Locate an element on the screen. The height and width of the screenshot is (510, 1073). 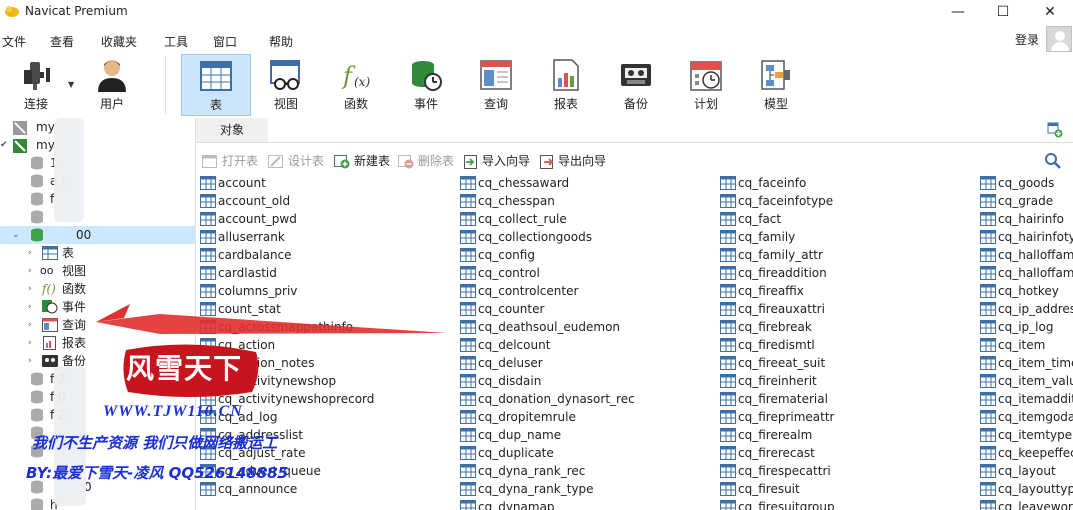
menu-file: 文件 is located at coordinates (14, 41).